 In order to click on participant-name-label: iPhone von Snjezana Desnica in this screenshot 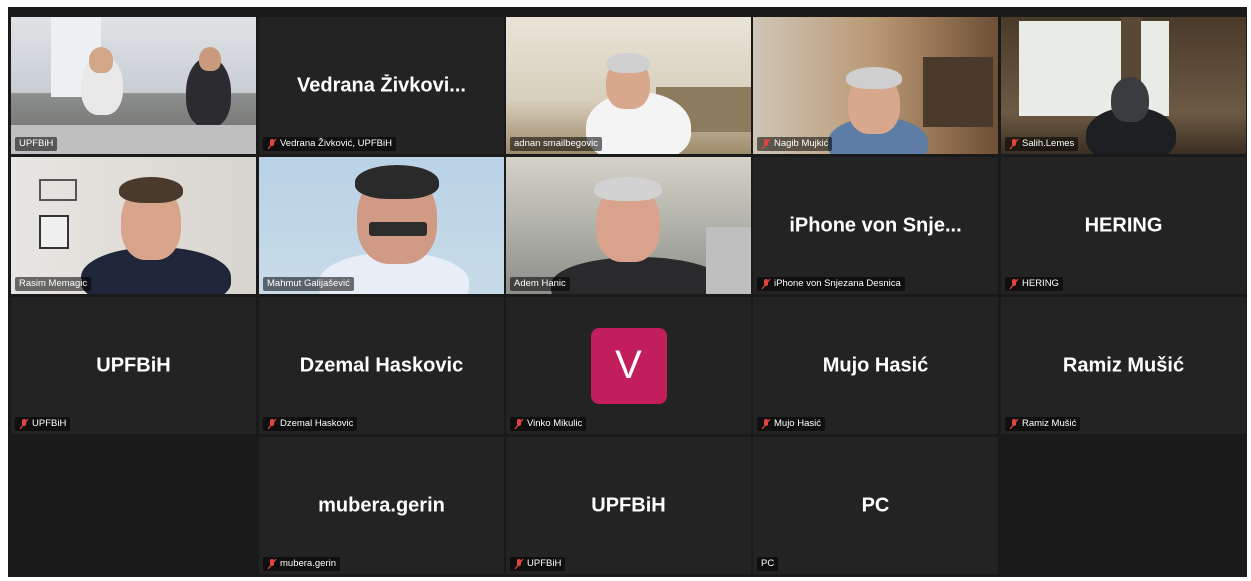, I will do `click(831, 284)`.